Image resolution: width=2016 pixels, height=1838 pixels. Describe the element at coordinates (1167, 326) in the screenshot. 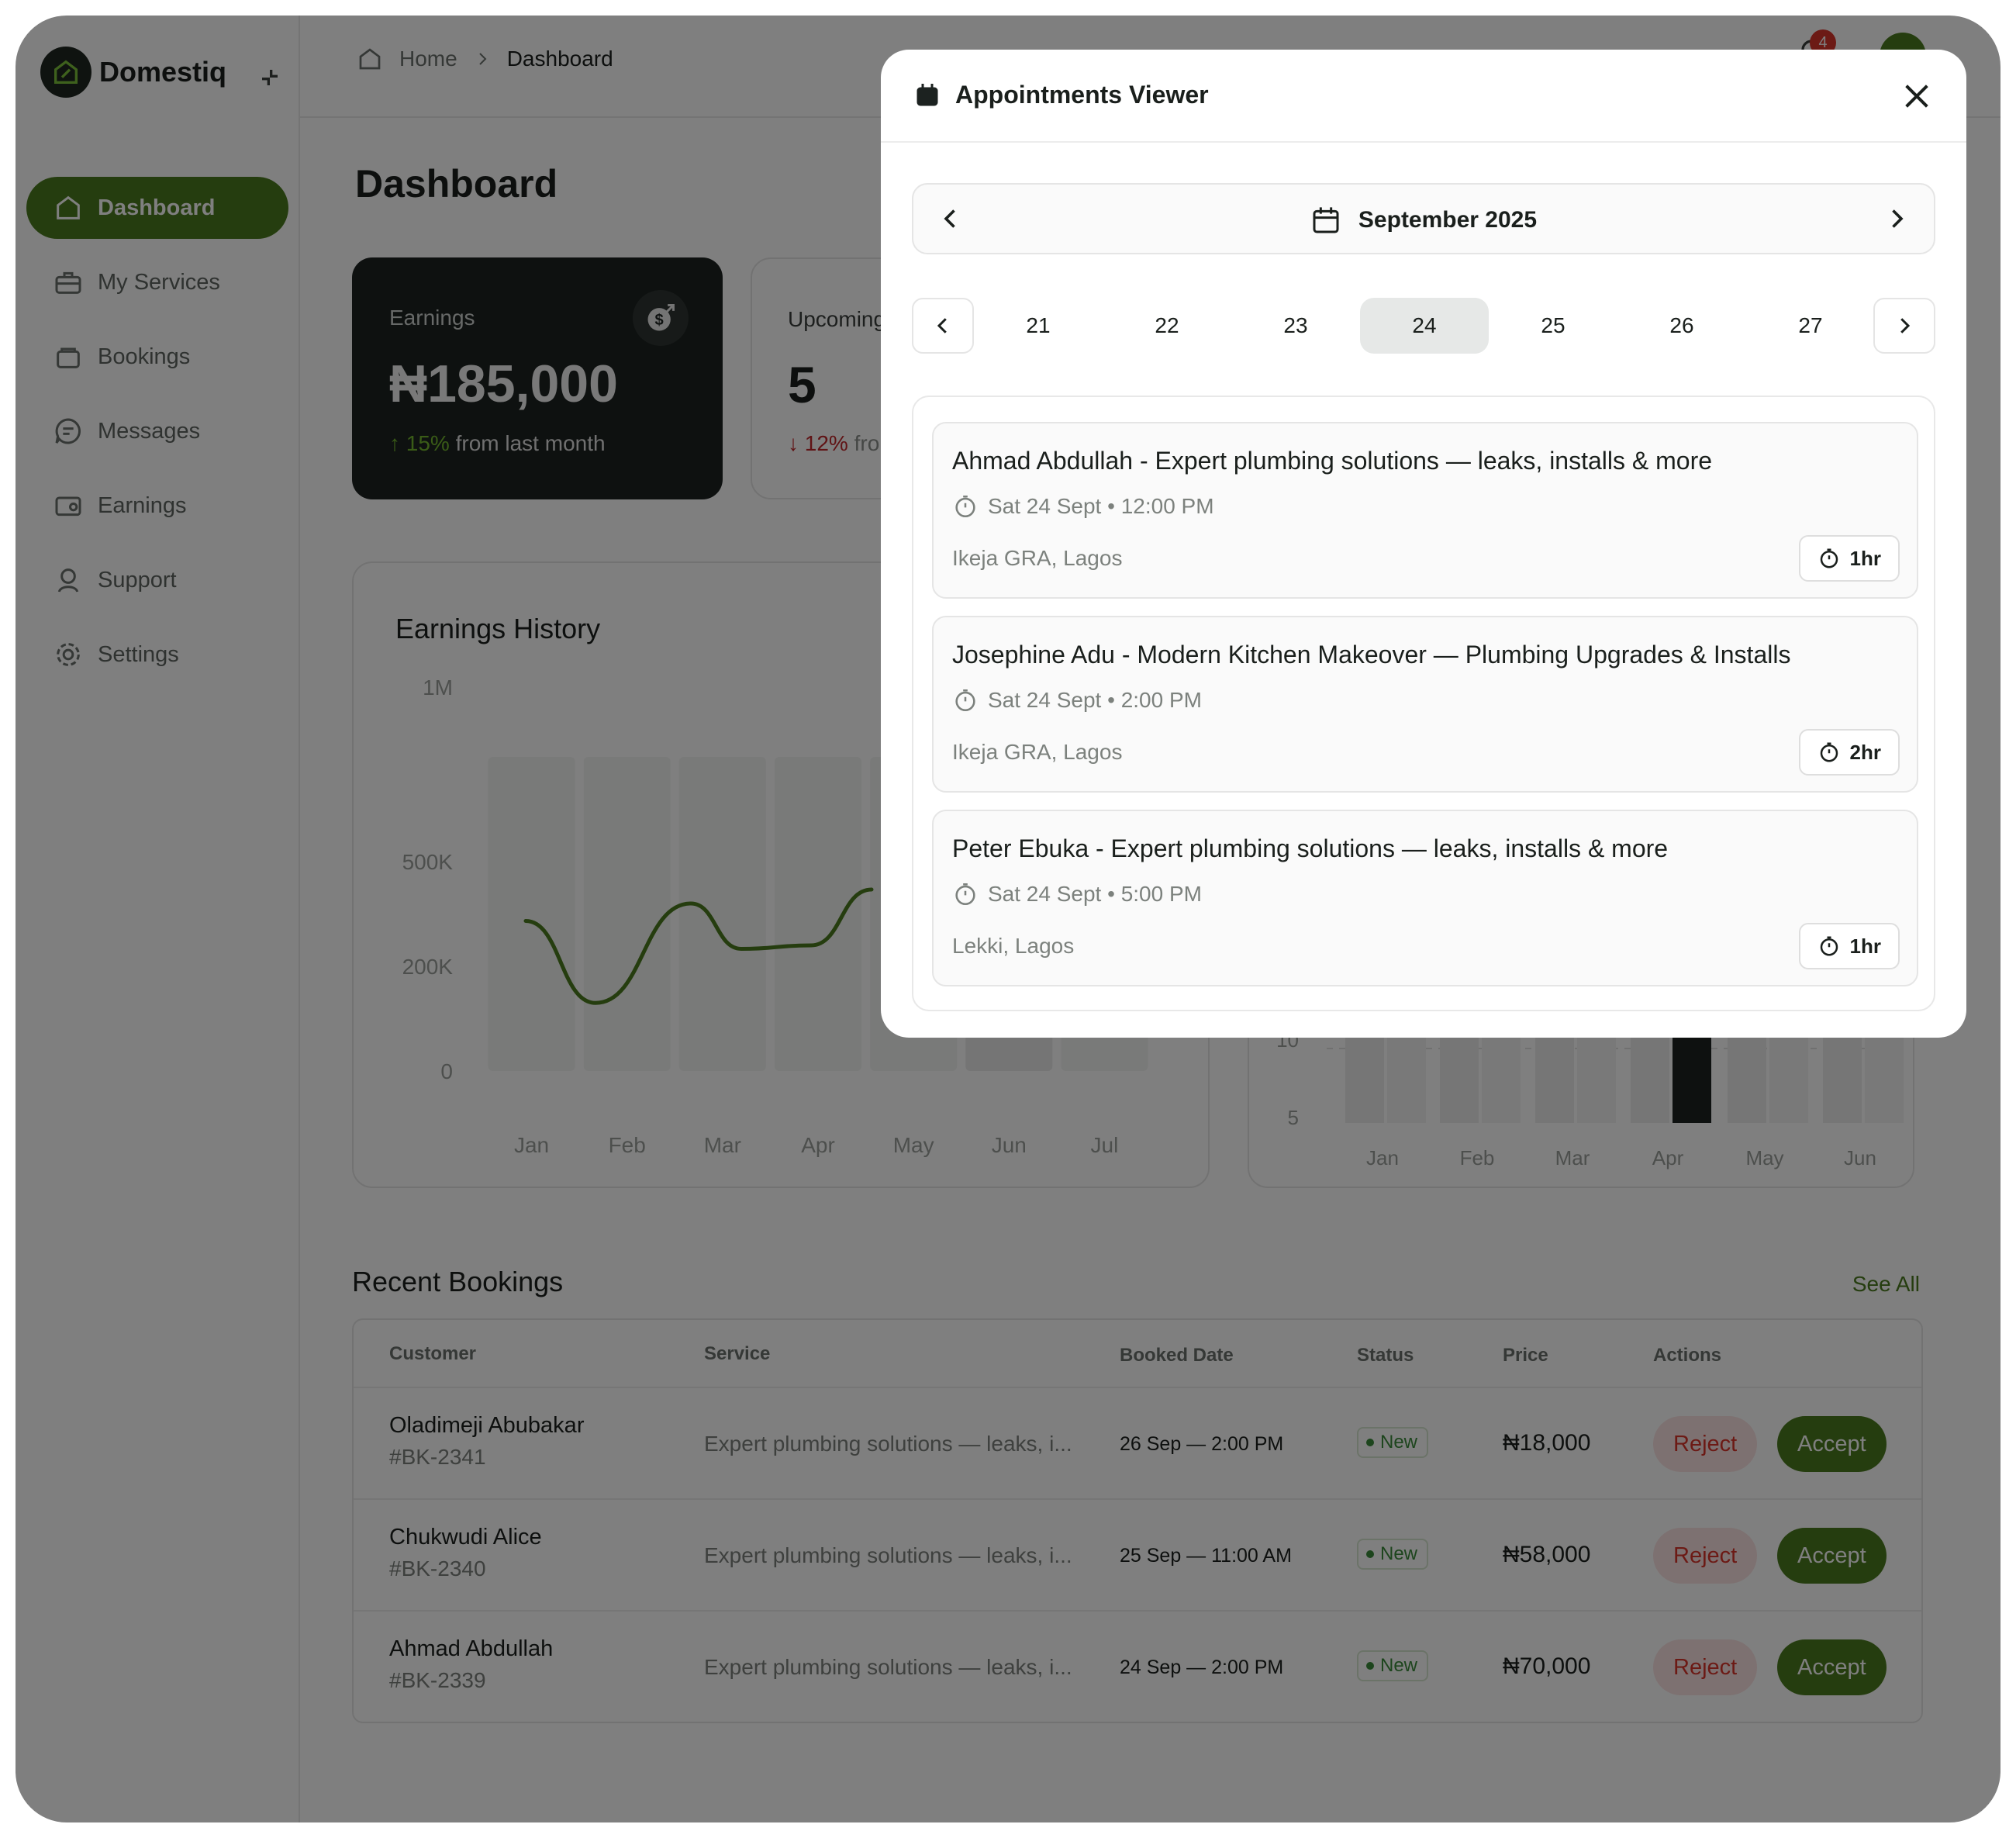

I see `day-22: 22` at that location.